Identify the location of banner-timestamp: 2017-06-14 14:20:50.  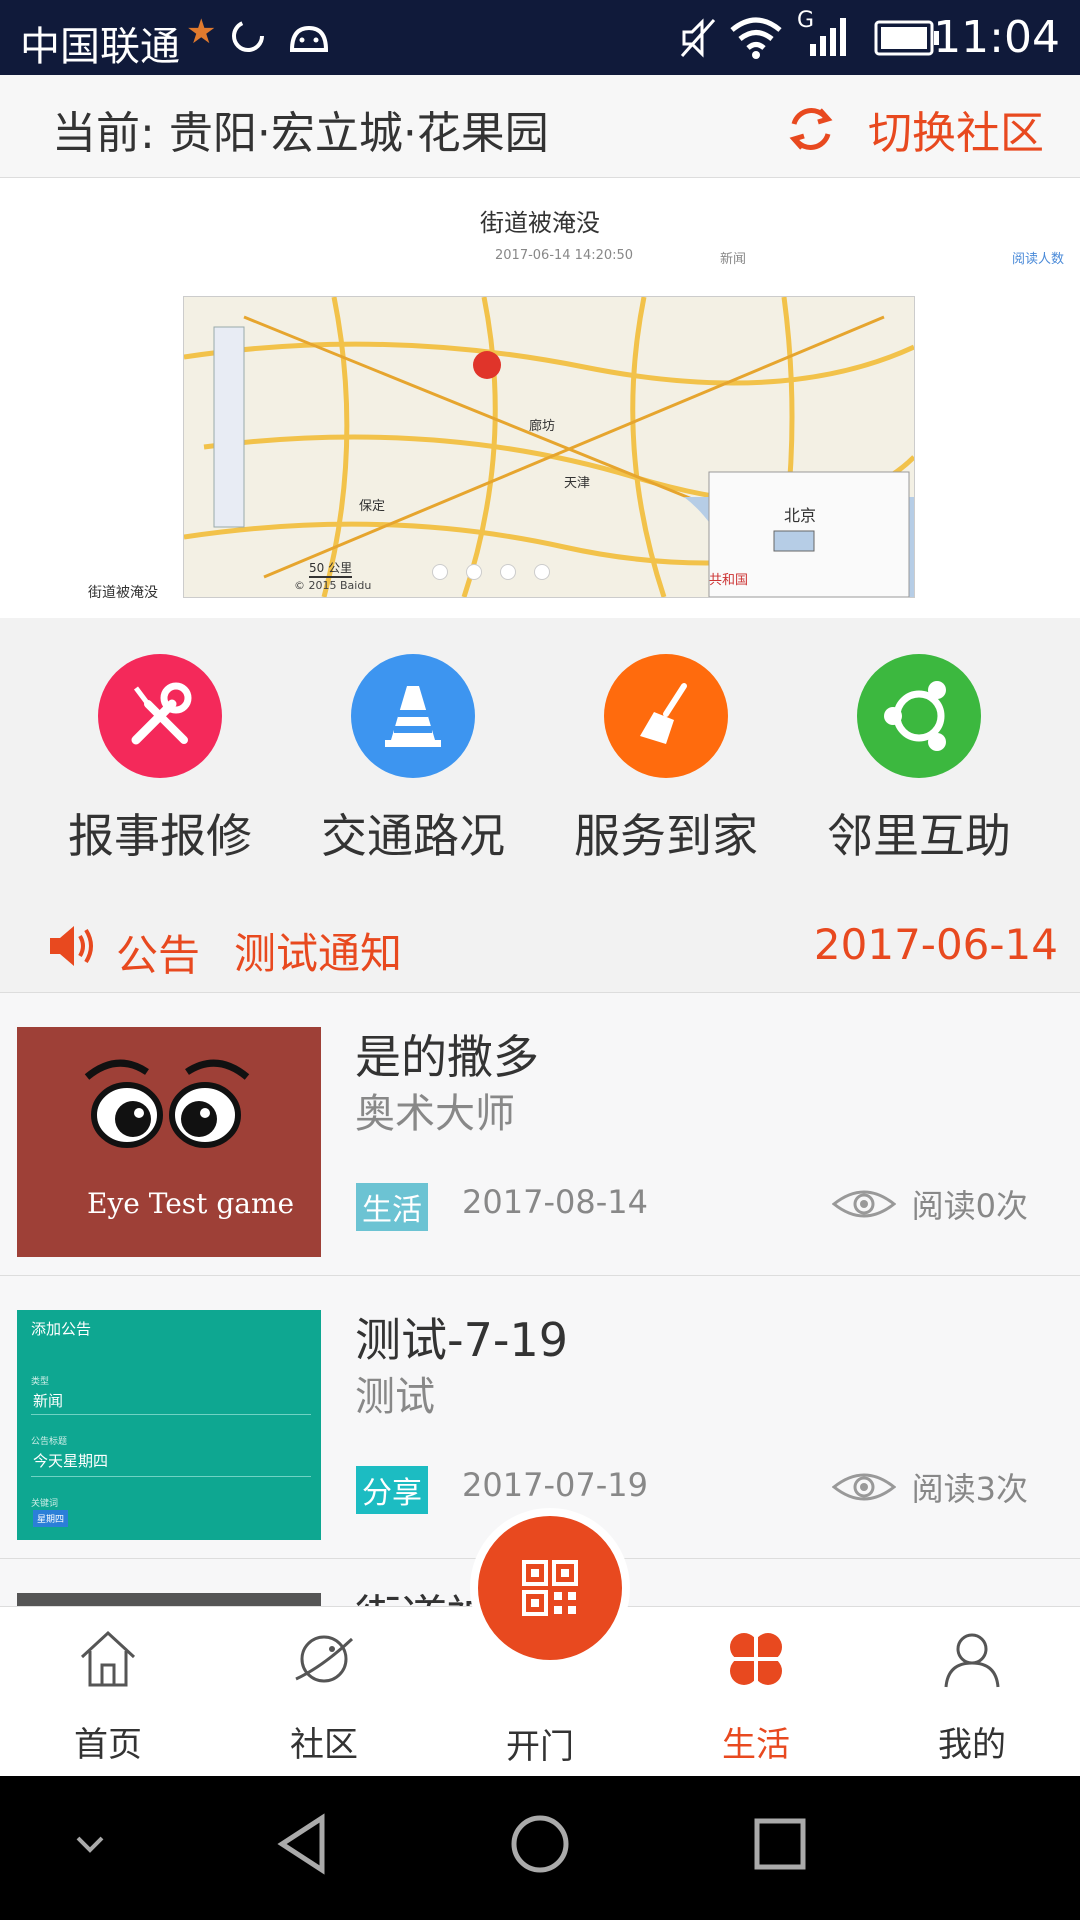
(564, 255).